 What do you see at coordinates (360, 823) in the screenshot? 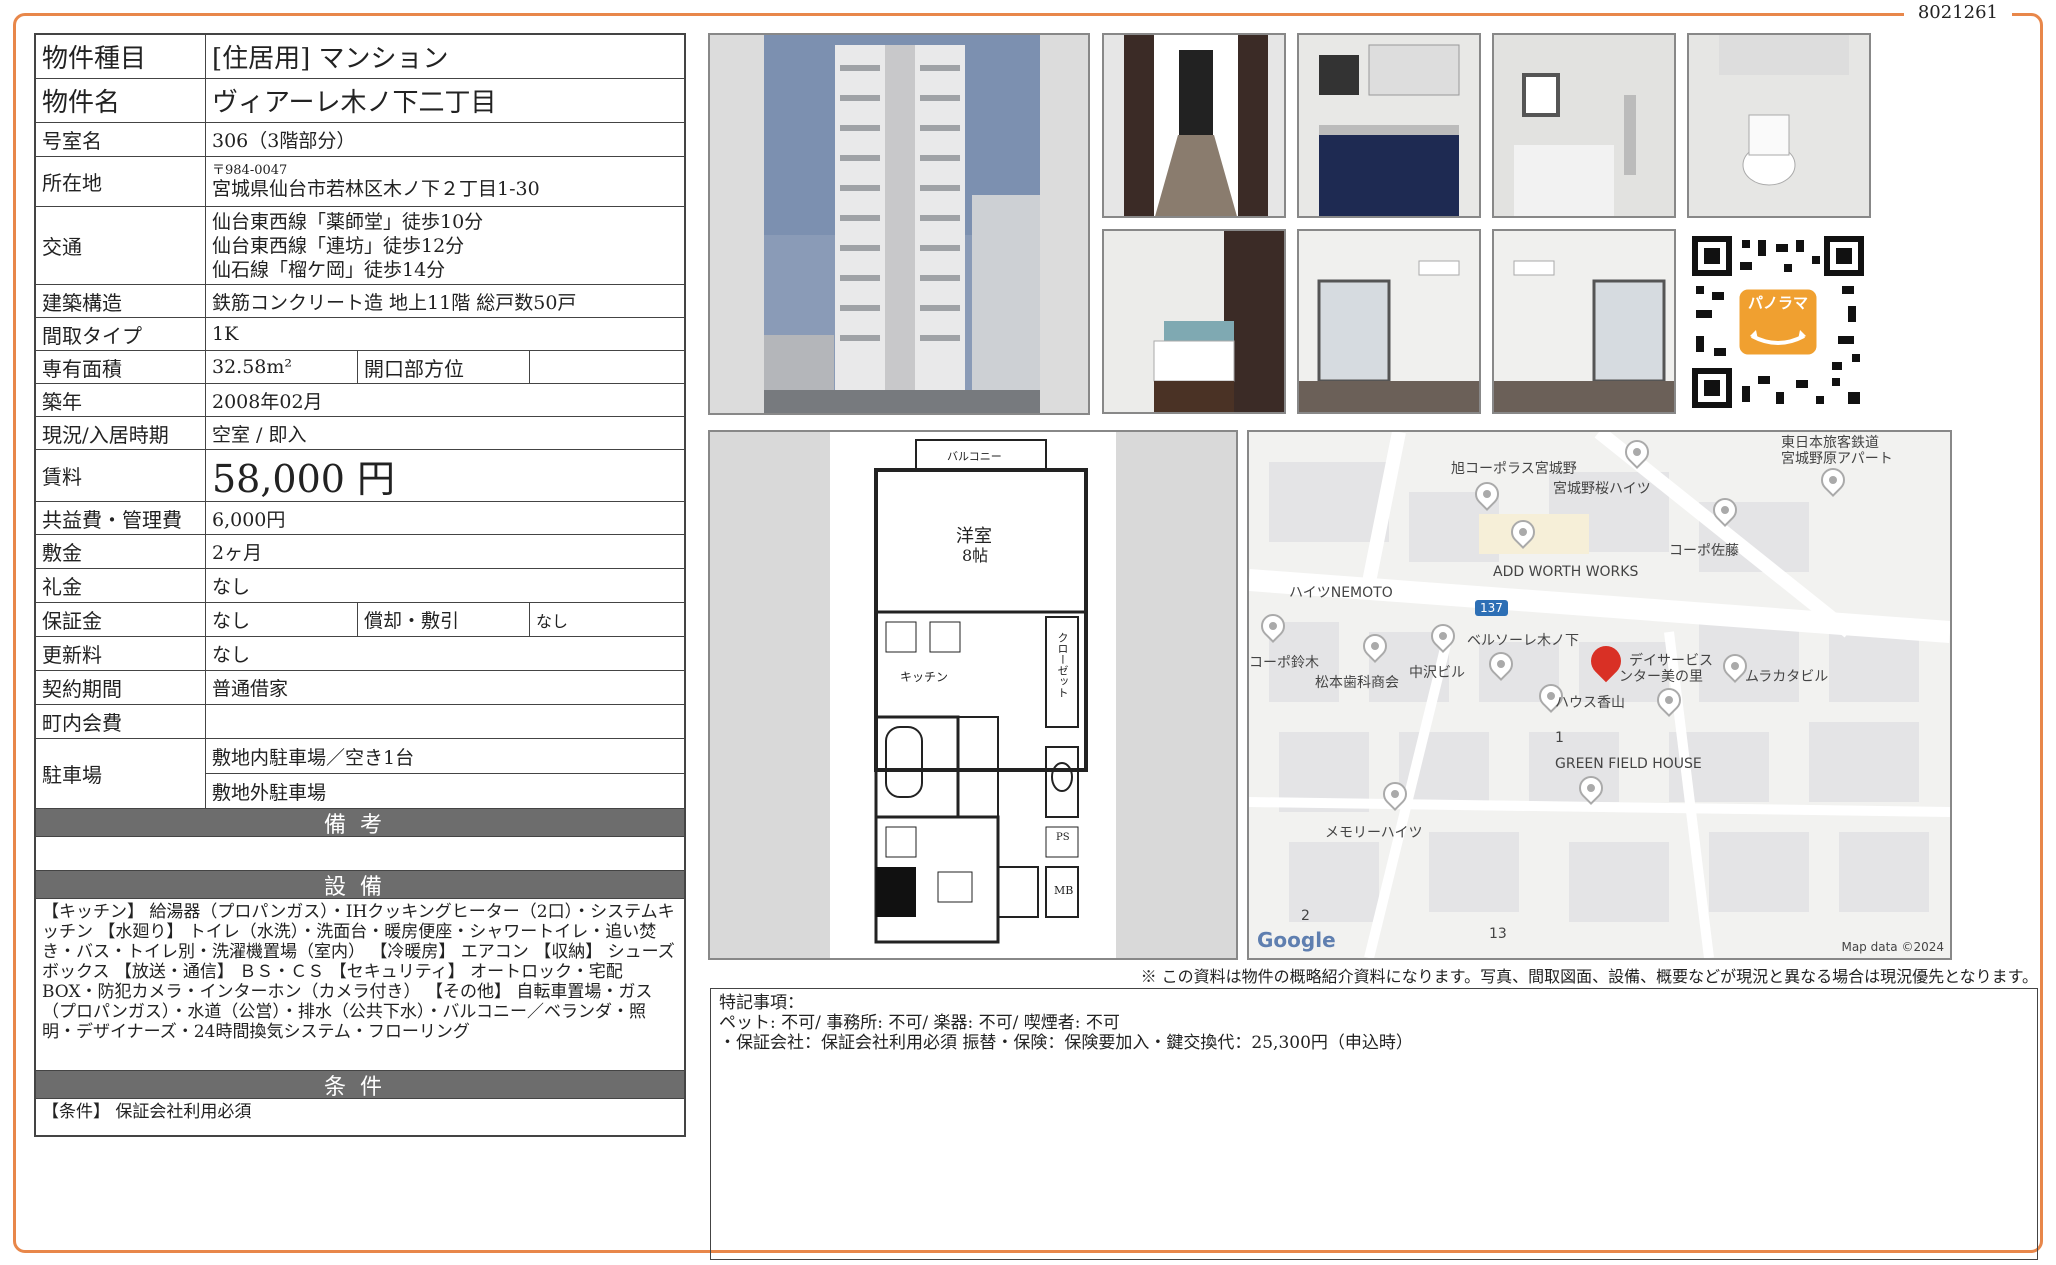
I see `band-remarks: 備考` at bounding box center [360, 823].